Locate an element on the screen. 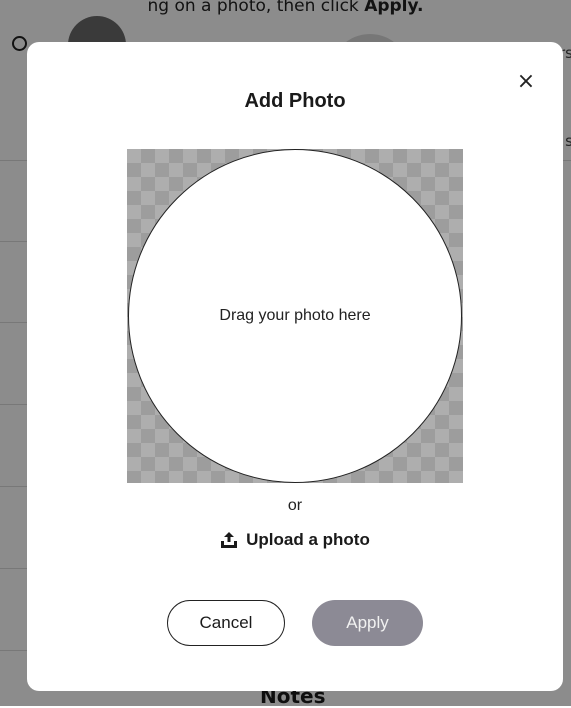 The width and height of the screenshot is (571, 708). cancel-button: Cancel is located at coordinates (226, 623).